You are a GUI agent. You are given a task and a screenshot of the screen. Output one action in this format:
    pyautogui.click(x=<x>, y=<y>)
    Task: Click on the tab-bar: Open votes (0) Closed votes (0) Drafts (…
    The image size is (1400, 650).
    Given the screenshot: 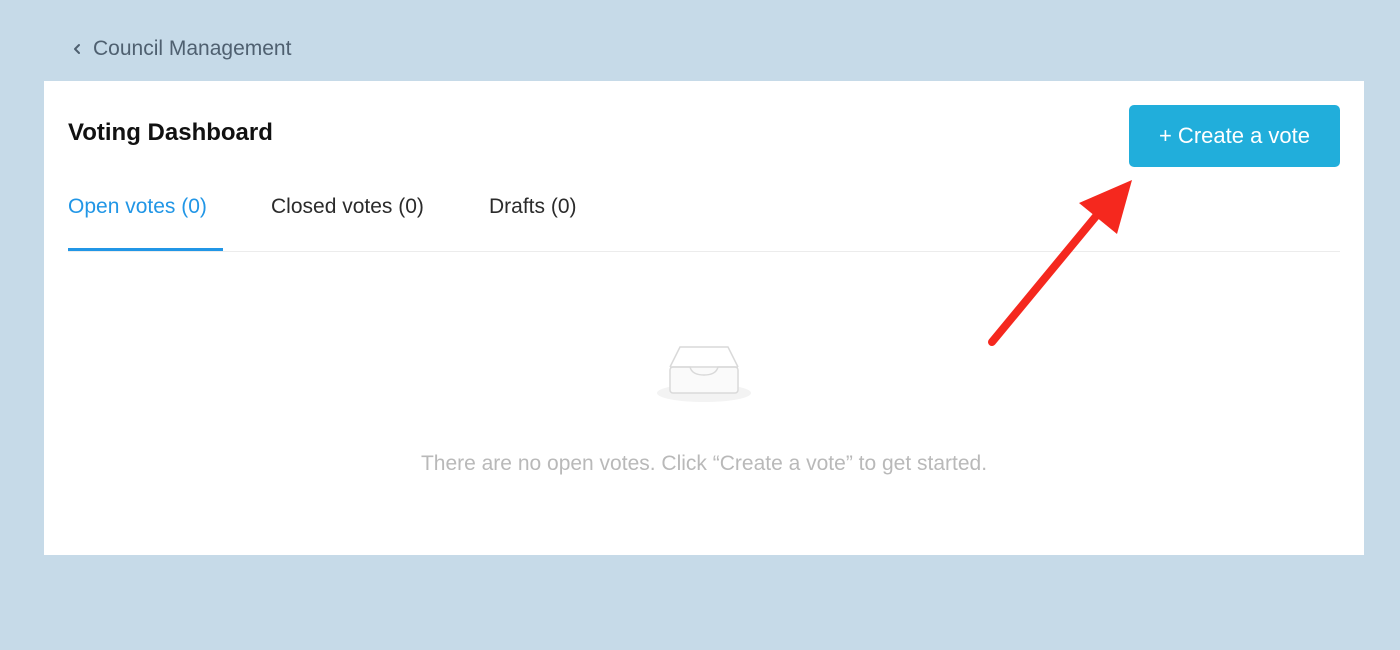 What is the action you would take?
    pyautogui.click(x=704, y=216)
    